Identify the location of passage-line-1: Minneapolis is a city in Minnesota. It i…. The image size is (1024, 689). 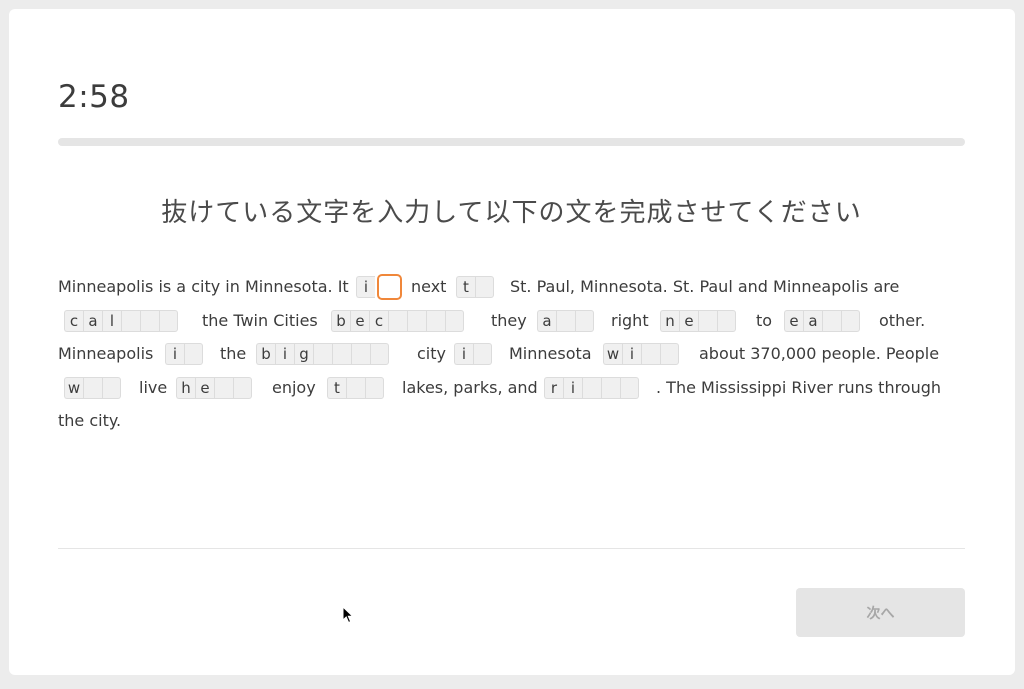
(513, 287).